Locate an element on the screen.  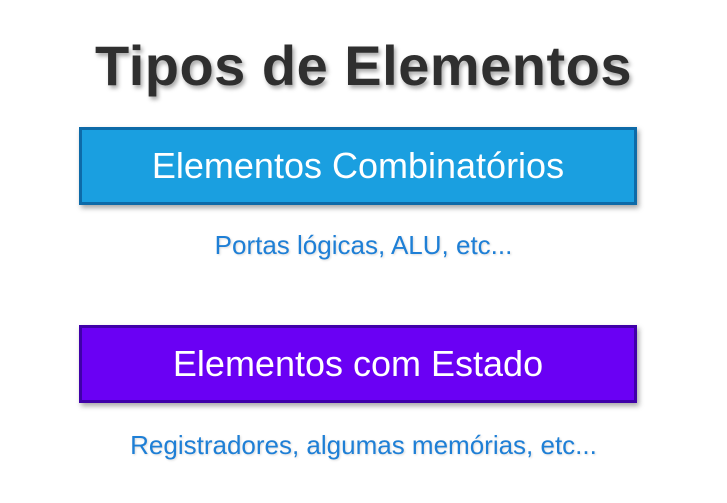
page-title: Tipos de Elementos is located at coordinates (363, 65).